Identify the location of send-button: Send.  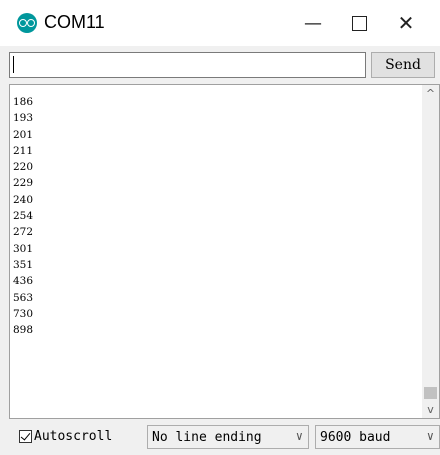
(403, 65).